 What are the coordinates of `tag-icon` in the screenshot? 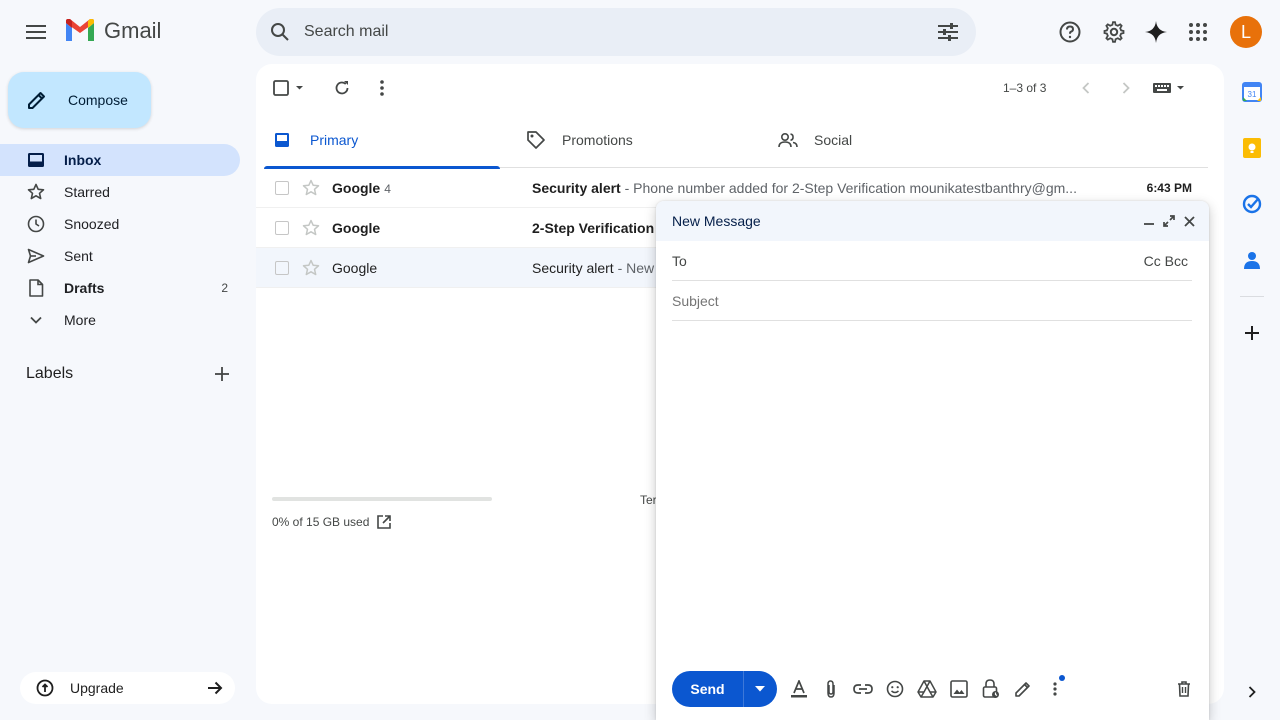 It's located at (536, 140).